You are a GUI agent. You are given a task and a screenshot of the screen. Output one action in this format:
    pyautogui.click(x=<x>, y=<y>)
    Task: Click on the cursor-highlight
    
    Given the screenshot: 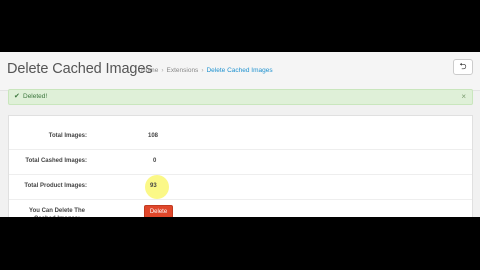 What is the action you would take?
    pyautogui.click(x=157, y=187)
    